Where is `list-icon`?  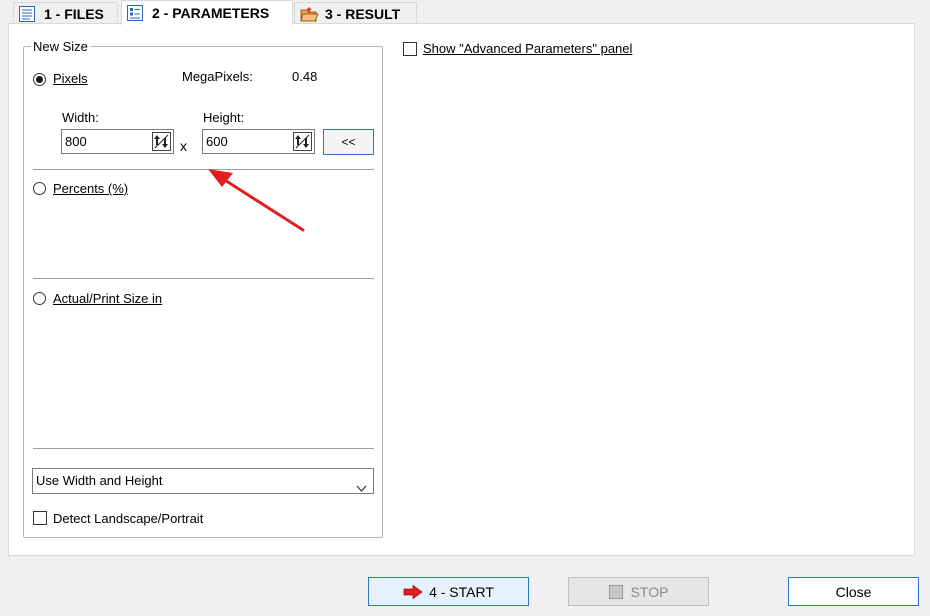
list-icon is located at coordinates (28, 14).